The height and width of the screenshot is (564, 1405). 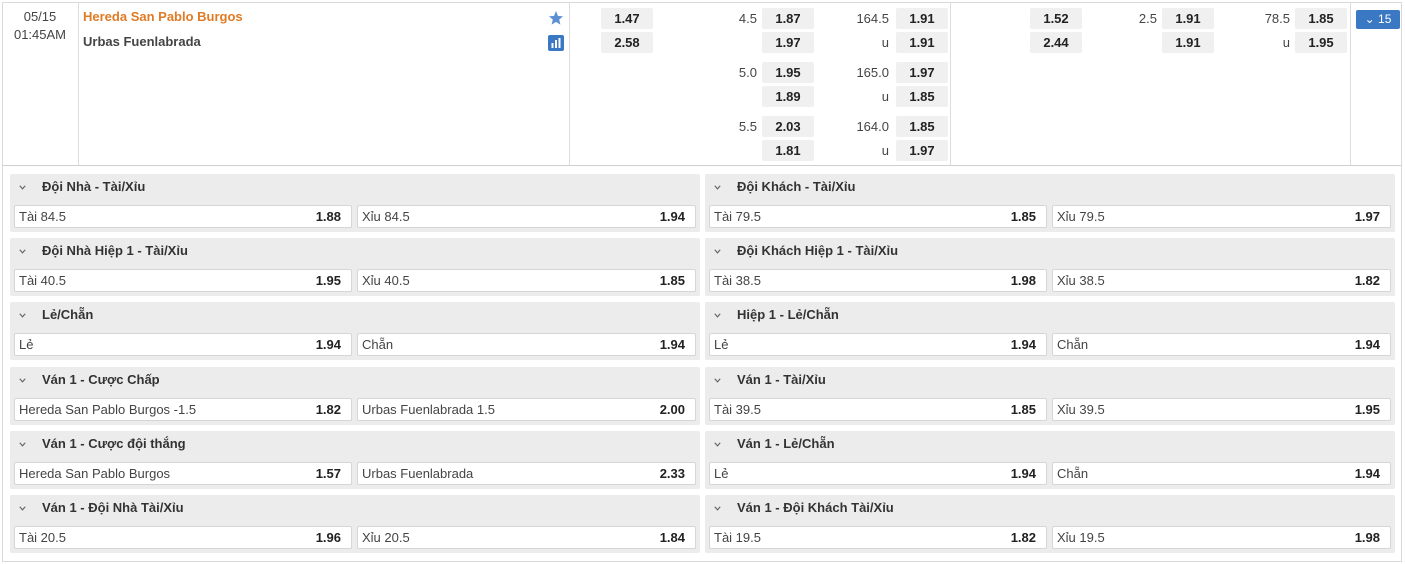 What do you see at coordinates (796, 186) in the screenshot?
I see `market-title: Đội Khách - Tài/Xỉu` at bounding box center [796, 186].